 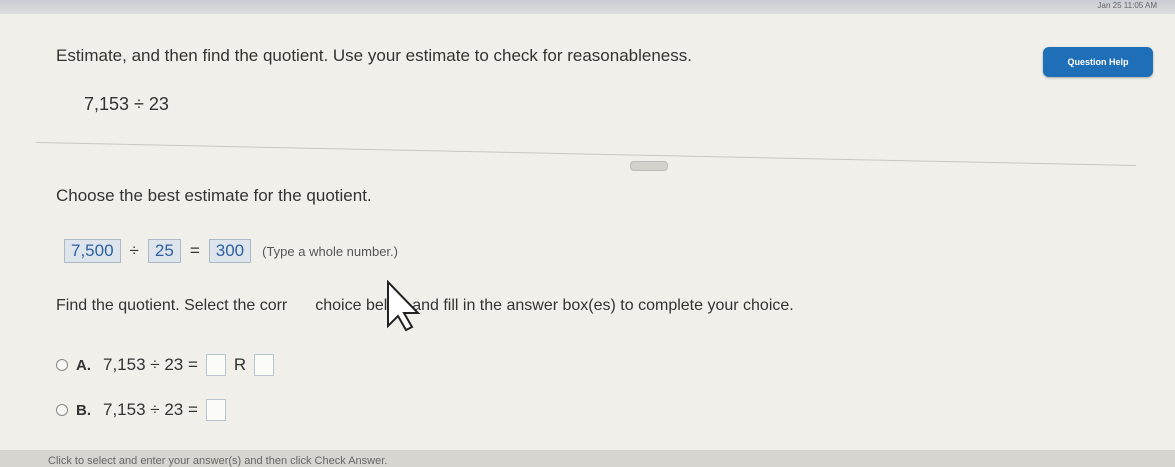 What do you see at coordinates (83, 410) in the screenshot?
I see `choice-b-letter: B.` at bounding box center [83, 410].